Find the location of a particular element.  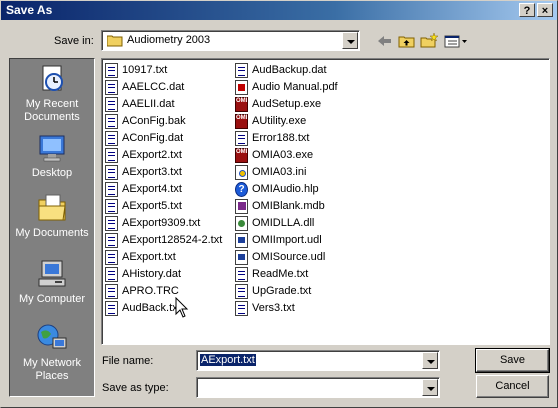

mouse-cursor-icon is located at coordinates (182, 307).